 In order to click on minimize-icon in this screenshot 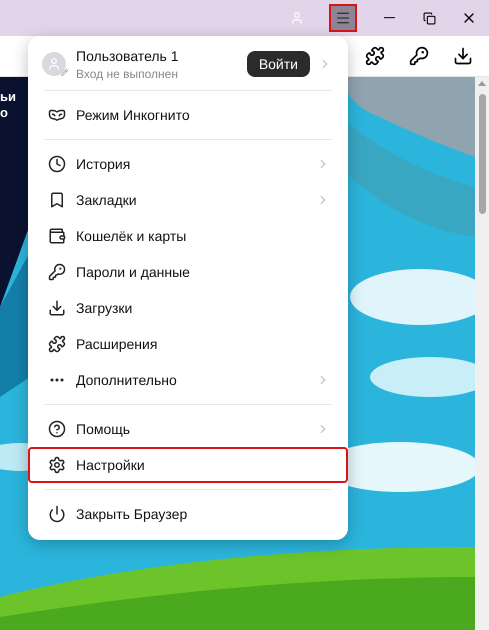, I will do `click(389, 18)`.